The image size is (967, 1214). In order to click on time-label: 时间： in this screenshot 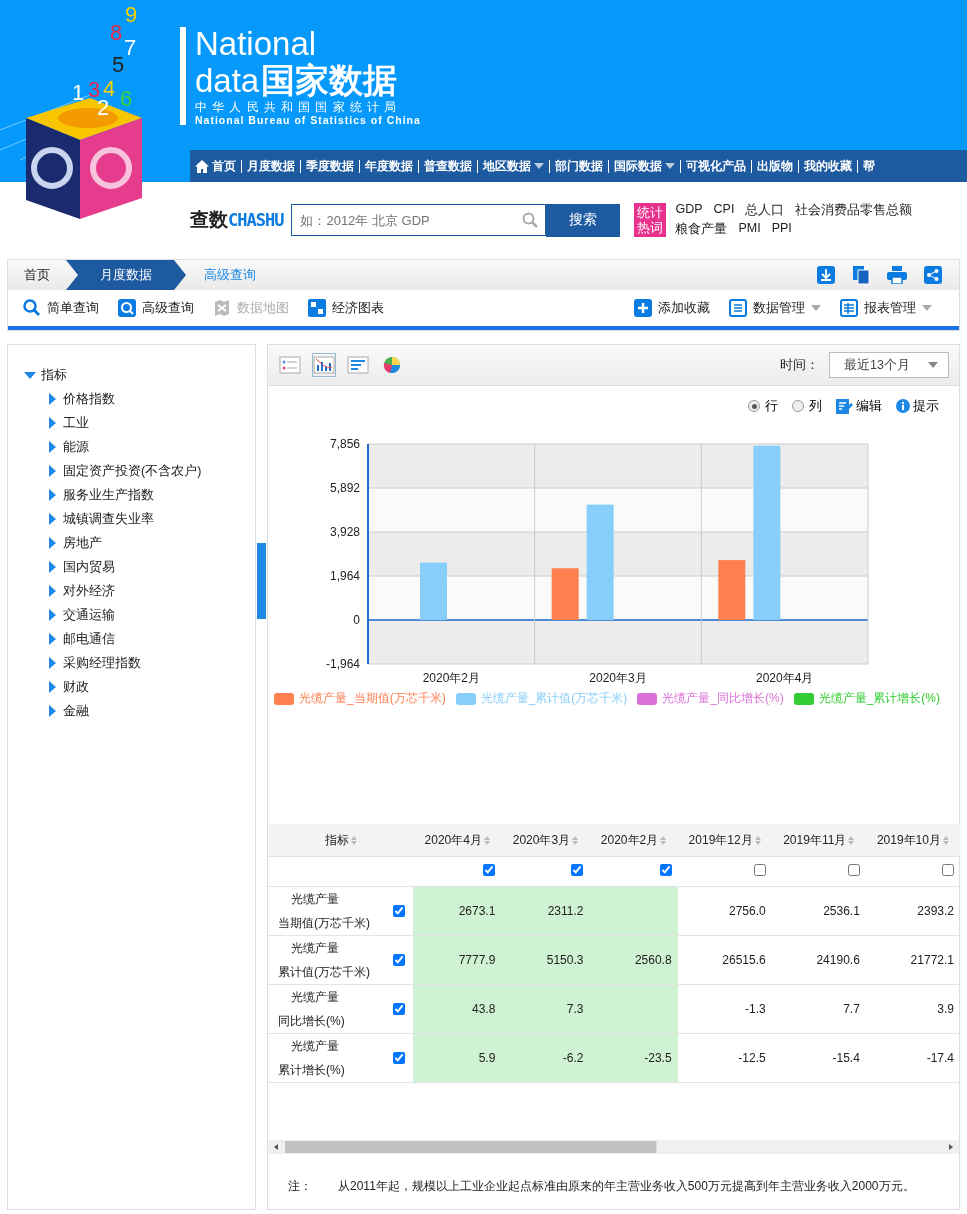, I will do `click(799, 365)`.